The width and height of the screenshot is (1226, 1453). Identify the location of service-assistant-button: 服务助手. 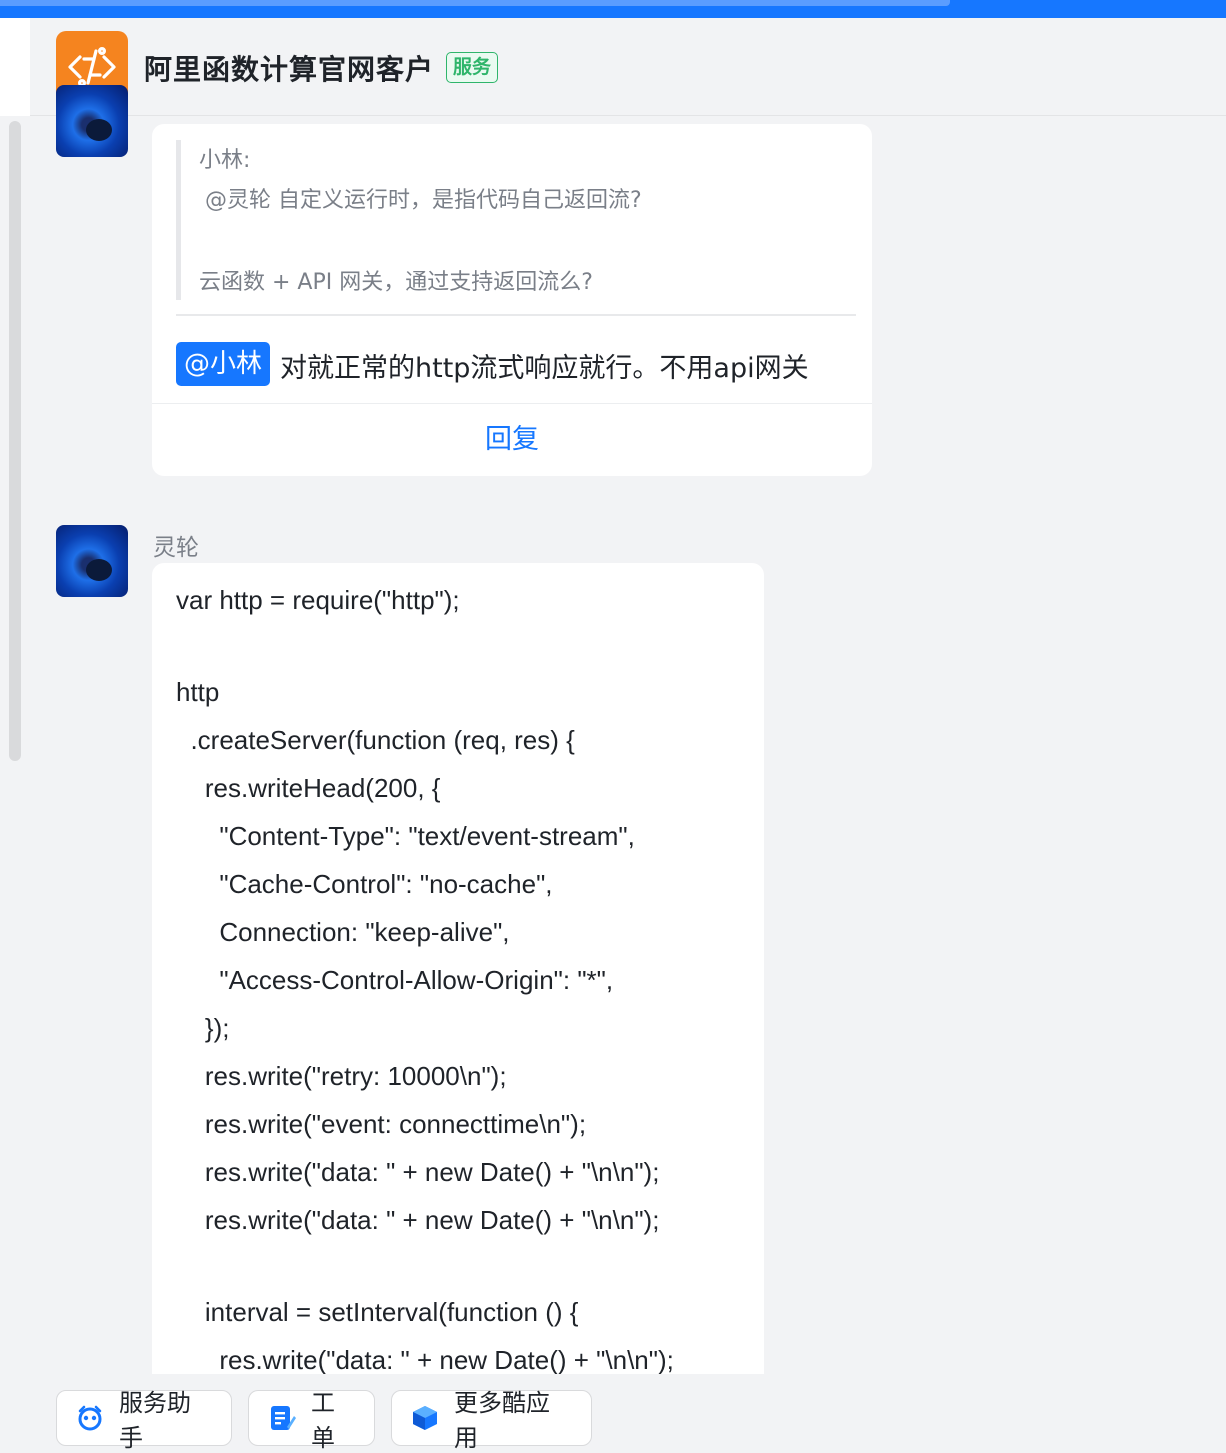
(144, 1420).